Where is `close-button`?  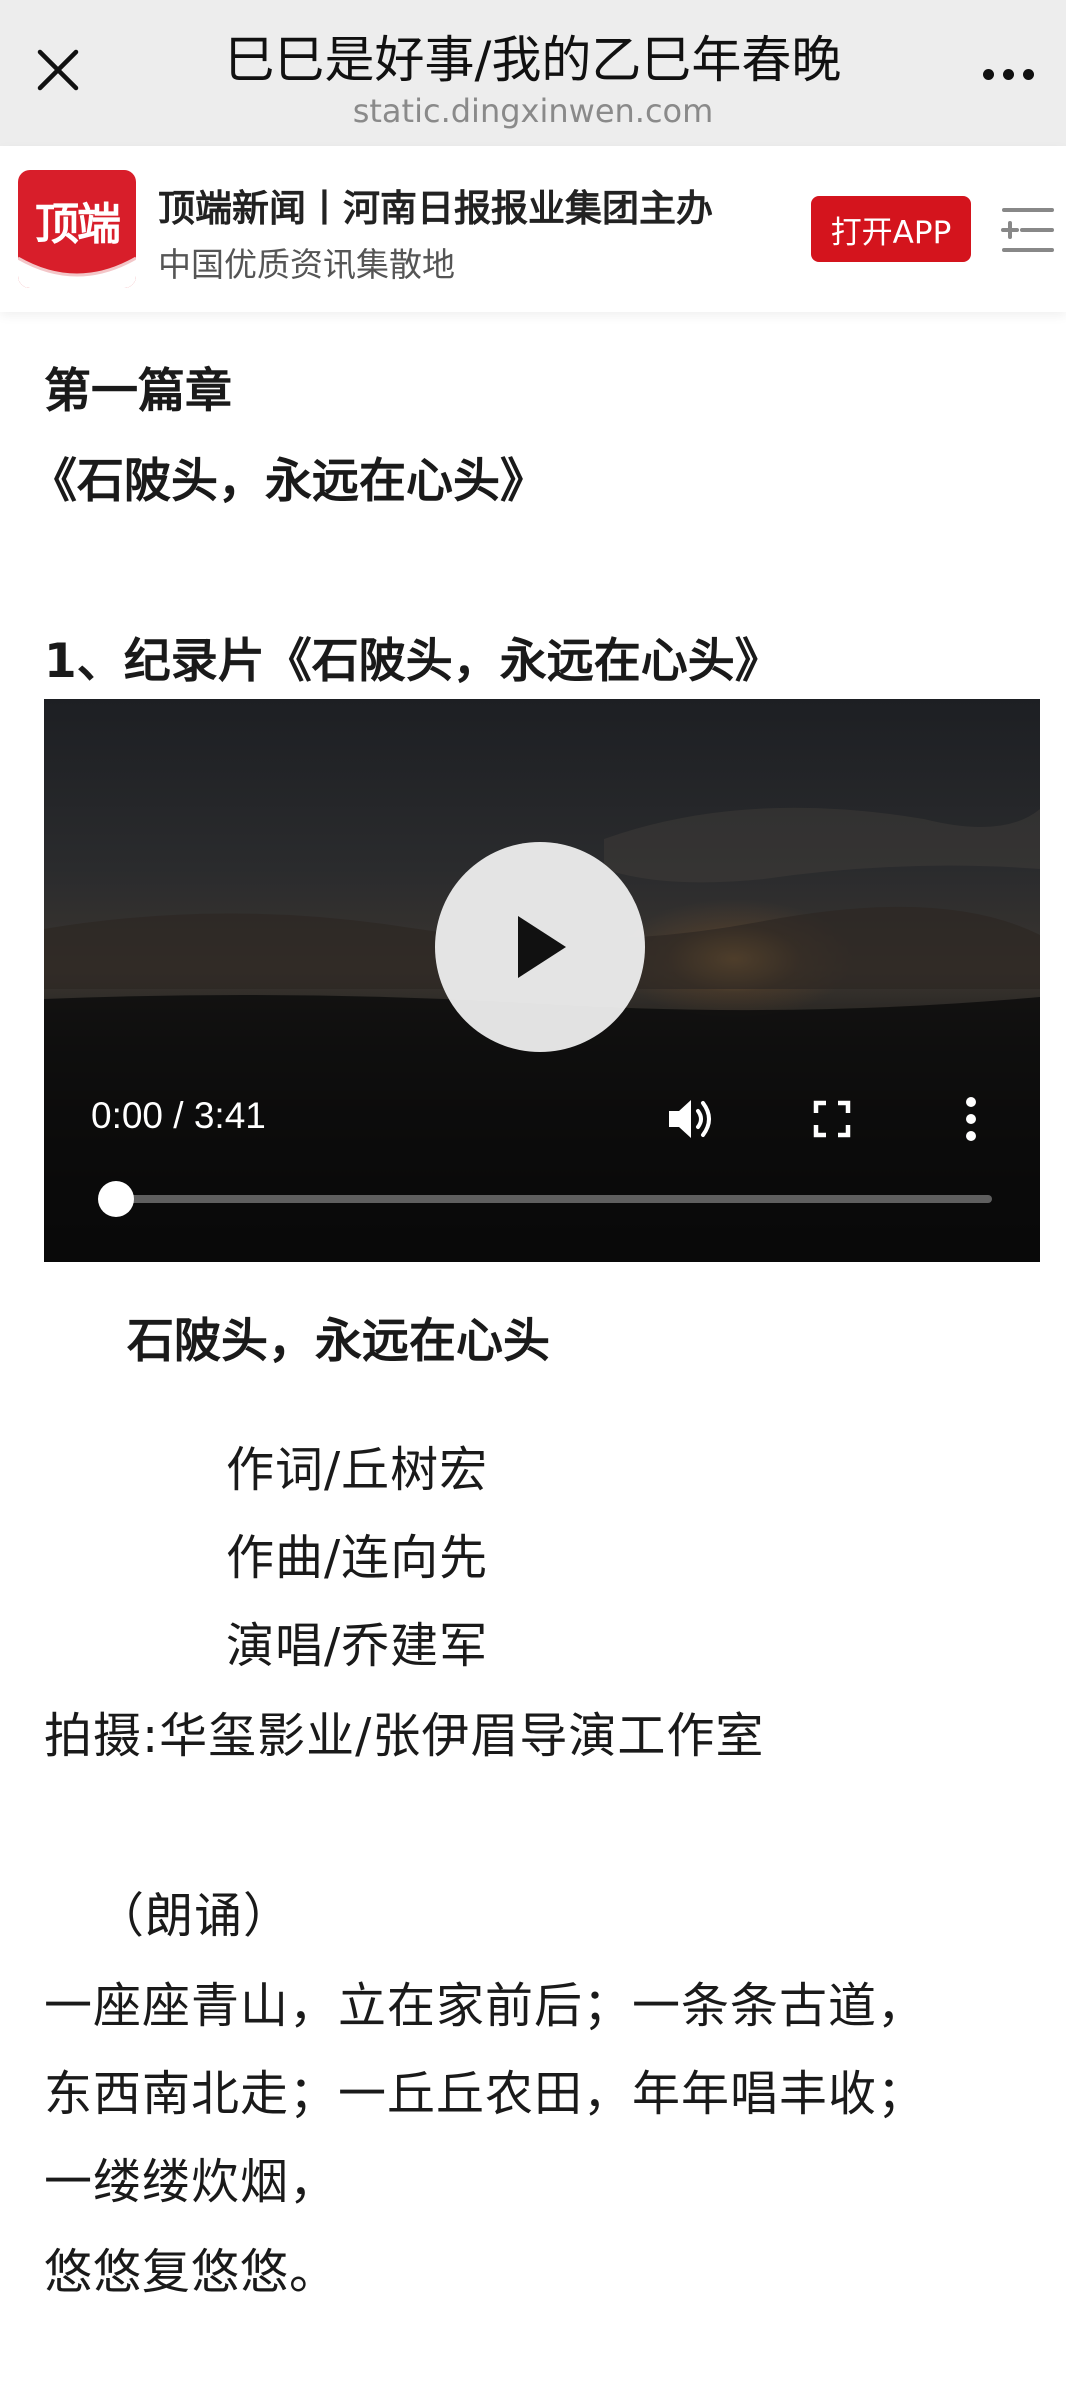 close-button is located at coordinates (58, 70).